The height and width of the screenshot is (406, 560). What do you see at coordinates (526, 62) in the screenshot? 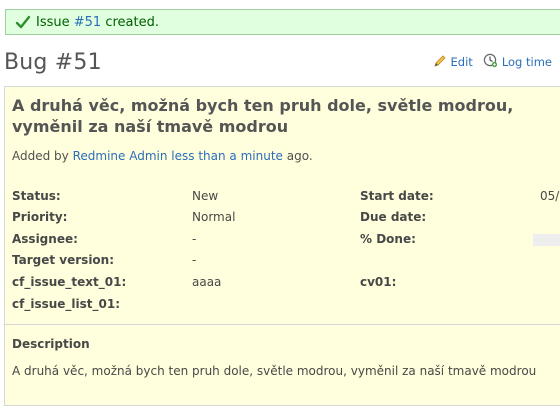
I see `log-time-label: Log time` at bounding box center [526, 62].